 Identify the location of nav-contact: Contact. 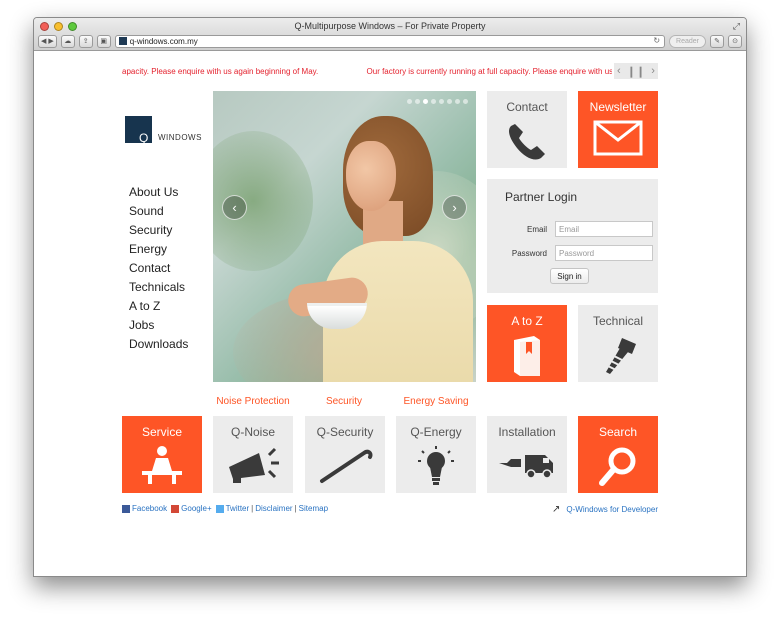
(158, 268).